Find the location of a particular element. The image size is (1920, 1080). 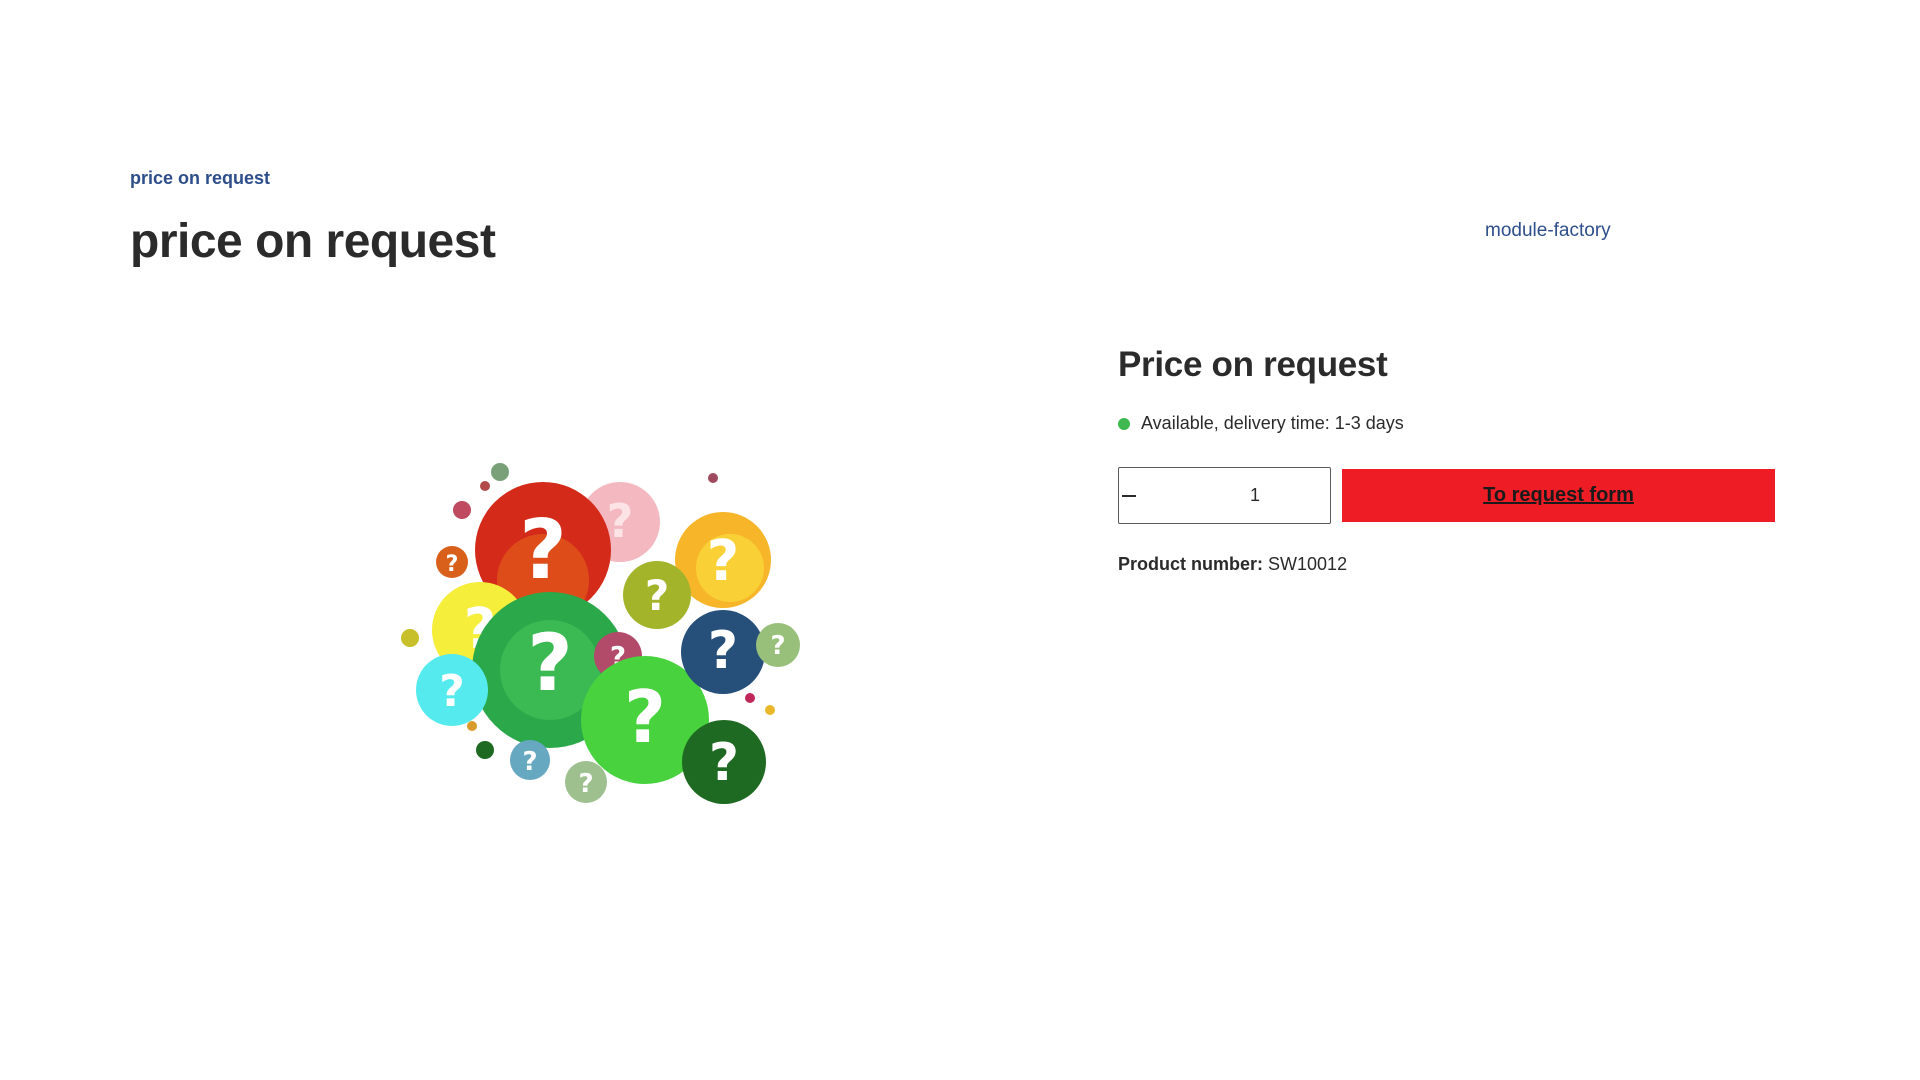

buy-row: To request form is located at coordinates (1448, 495).